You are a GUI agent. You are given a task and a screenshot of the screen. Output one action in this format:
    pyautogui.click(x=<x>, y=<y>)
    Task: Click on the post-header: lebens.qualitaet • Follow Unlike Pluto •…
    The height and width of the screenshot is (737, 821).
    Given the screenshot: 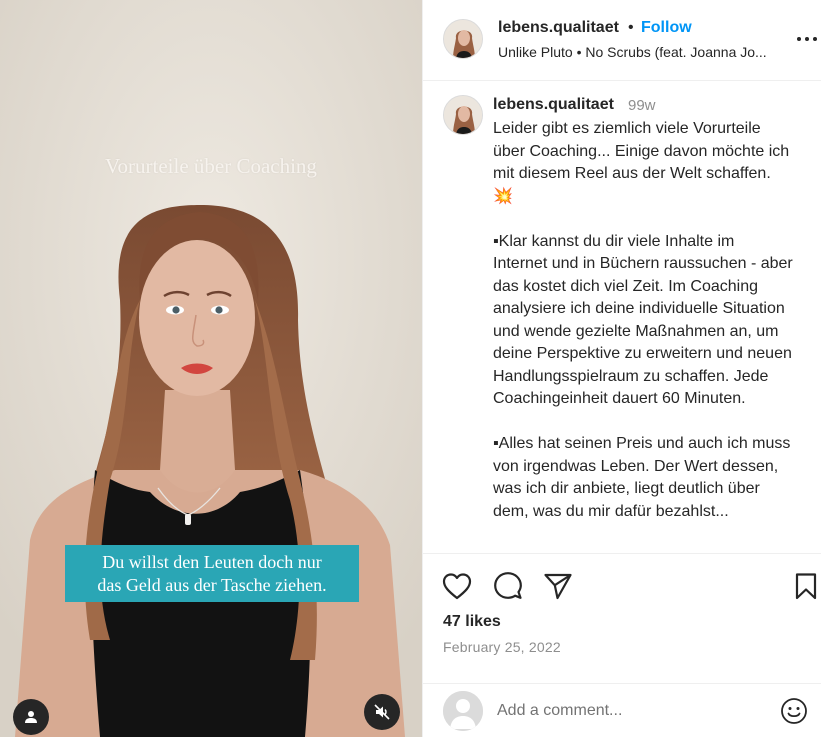 What is the action you would take?
    pyautogui.click(x=622, y=40)
    